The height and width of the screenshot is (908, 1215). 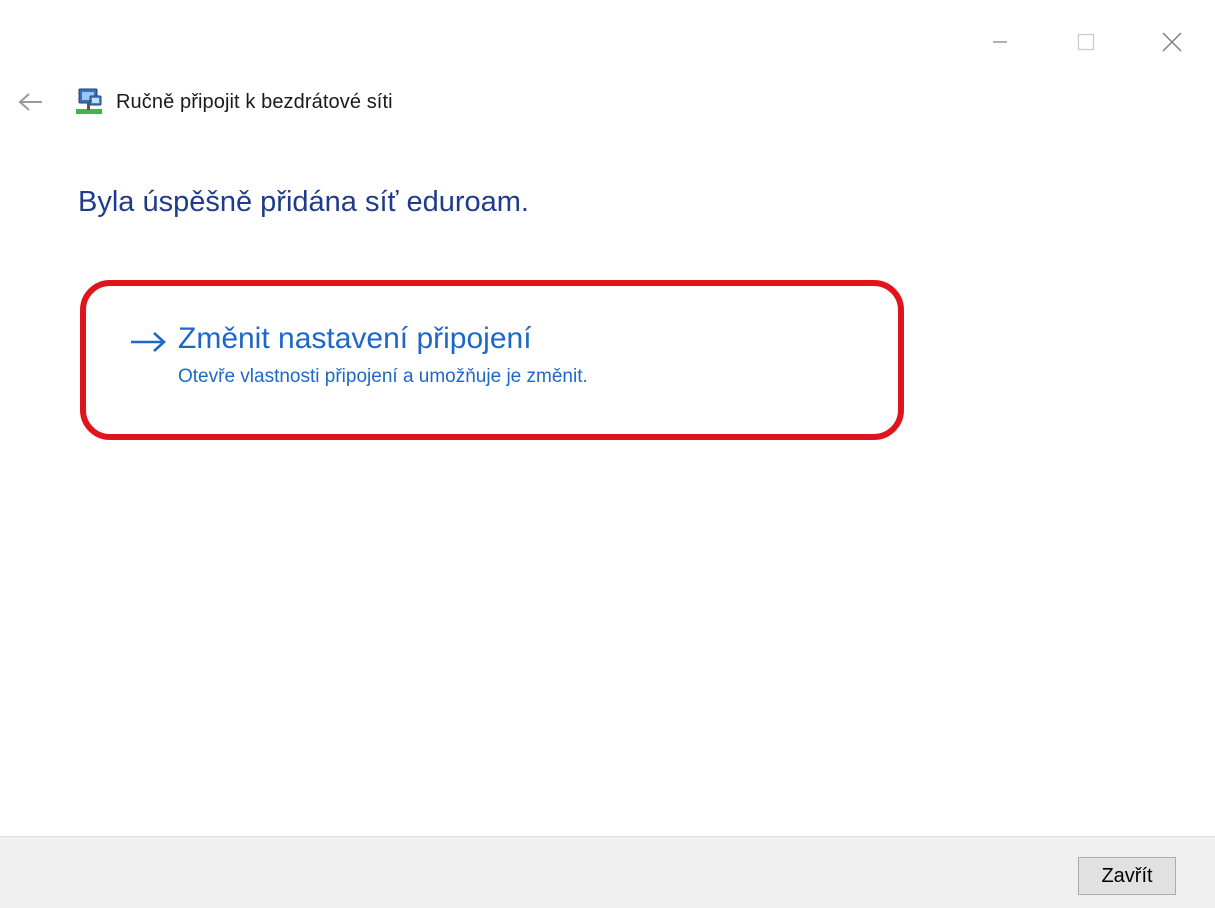 I want to click on window-controls, so click(x=1086, y=42).